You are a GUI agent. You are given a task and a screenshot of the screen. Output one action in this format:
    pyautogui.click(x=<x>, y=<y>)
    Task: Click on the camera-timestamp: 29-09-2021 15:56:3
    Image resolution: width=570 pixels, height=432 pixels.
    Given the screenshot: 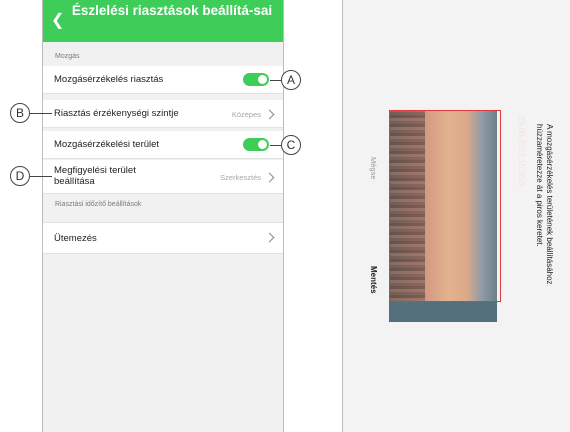 What is the action you would take?
    pyautogui.click(x=521, y=151)
    